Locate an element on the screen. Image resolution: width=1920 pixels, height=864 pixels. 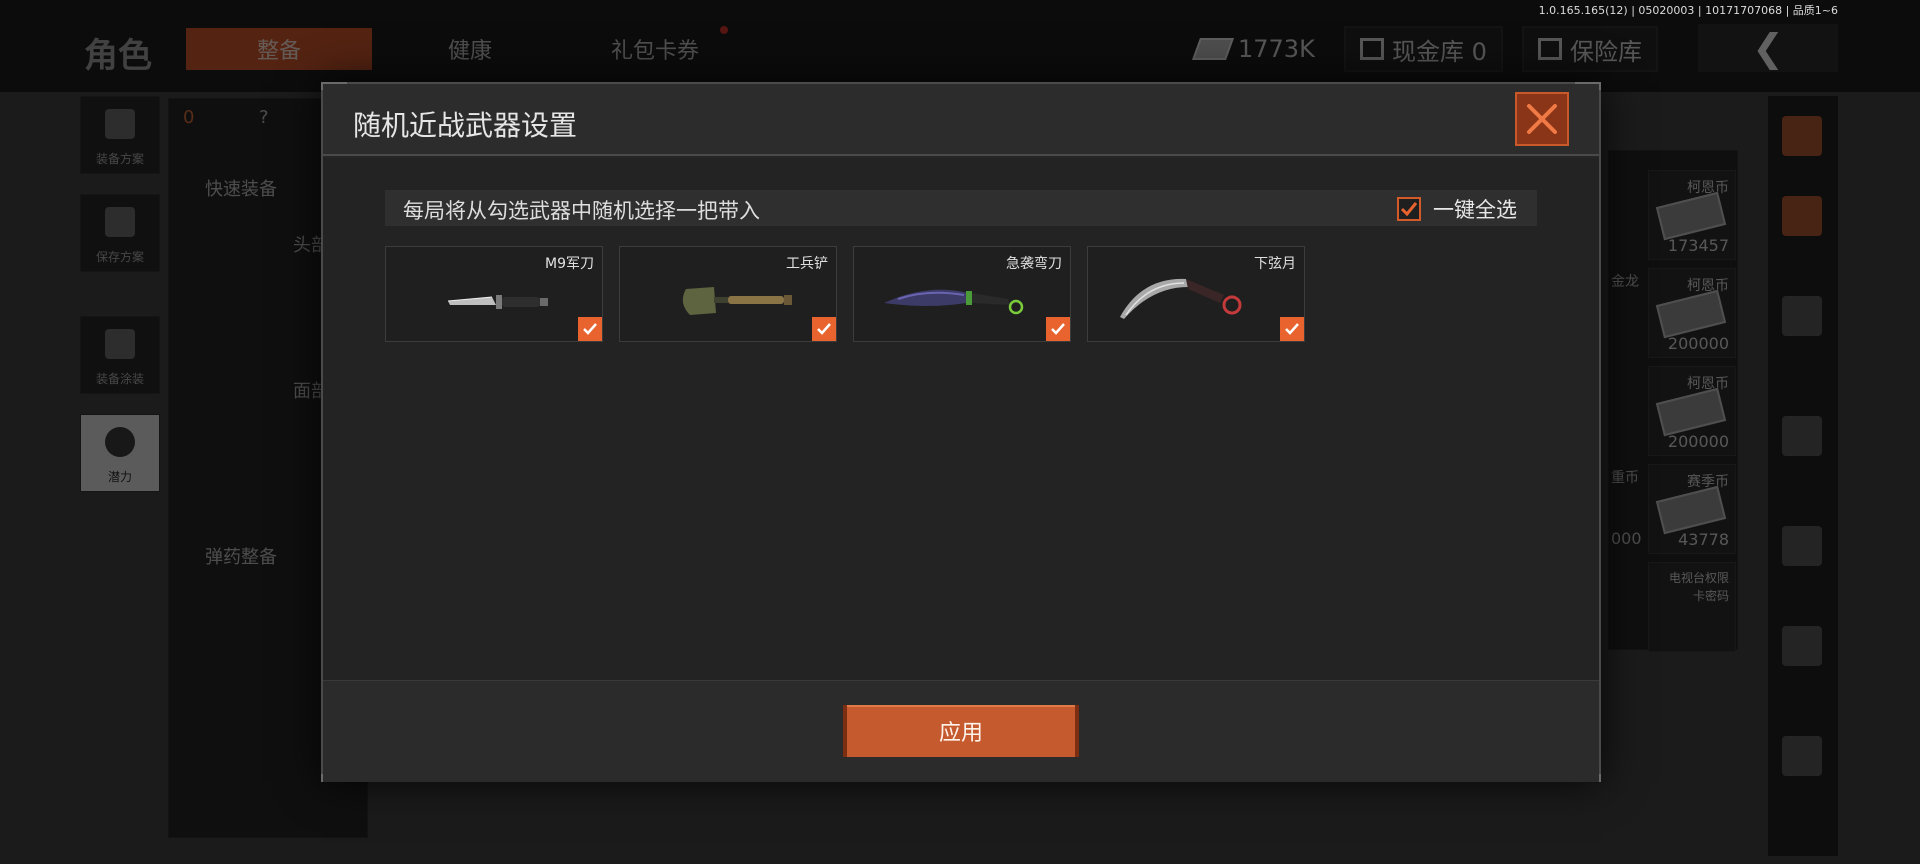
stash-item: 赛季币 43778 is located at coordinates (1692, 509).